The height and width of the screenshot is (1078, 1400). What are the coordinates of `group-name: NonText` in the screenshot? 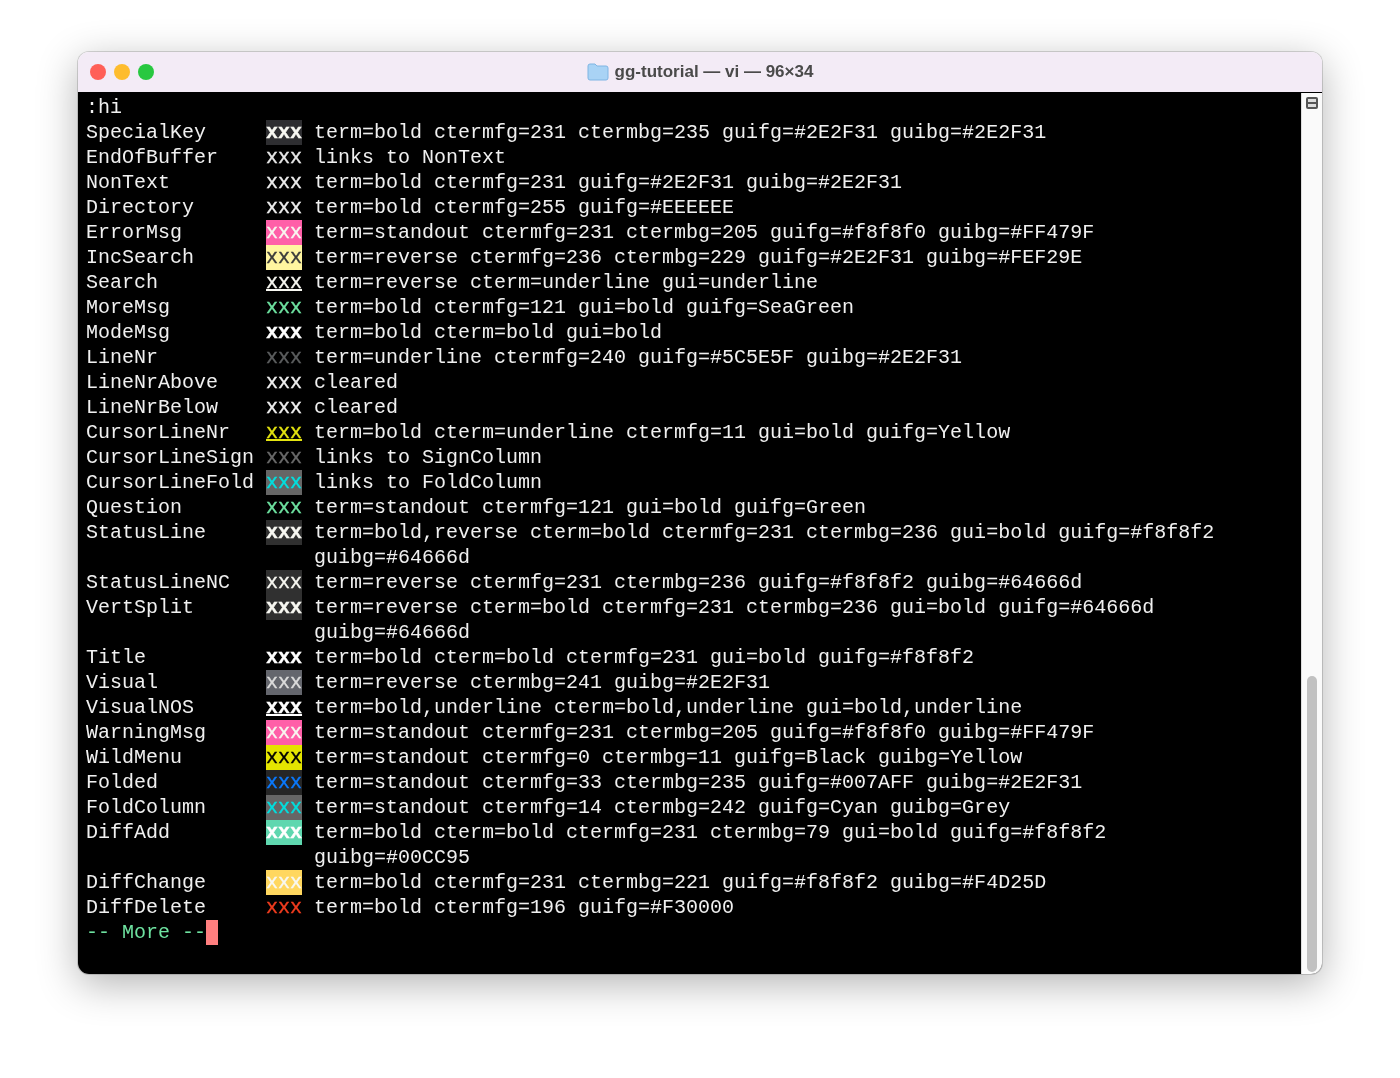 It's located at (128, 182).